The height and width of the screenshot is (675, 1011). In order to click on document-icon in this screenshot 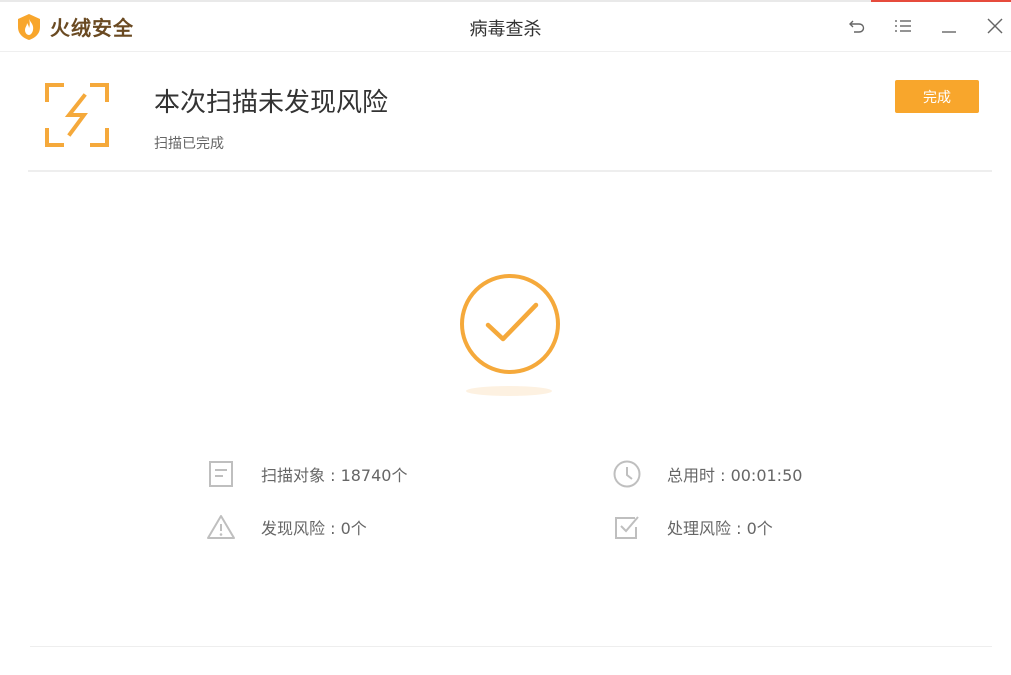, I will do `click(221, 474)`.